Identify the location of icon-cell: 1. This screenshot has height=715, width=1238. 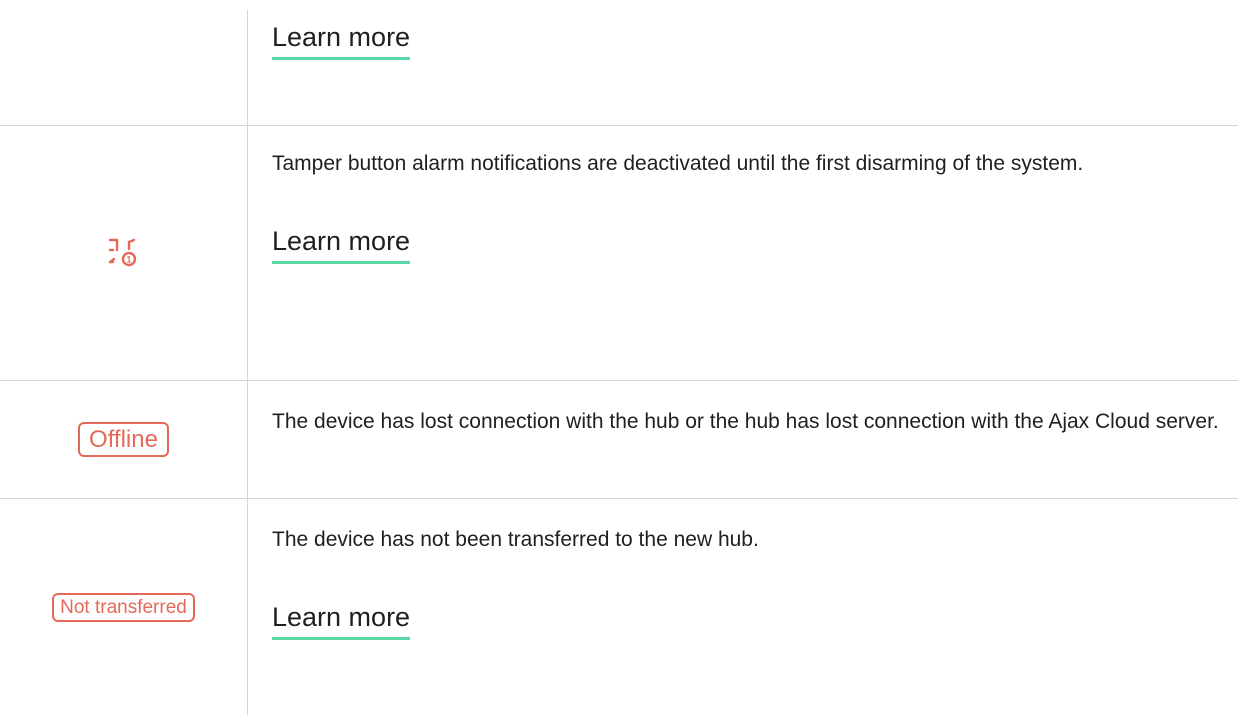
(123, 252).